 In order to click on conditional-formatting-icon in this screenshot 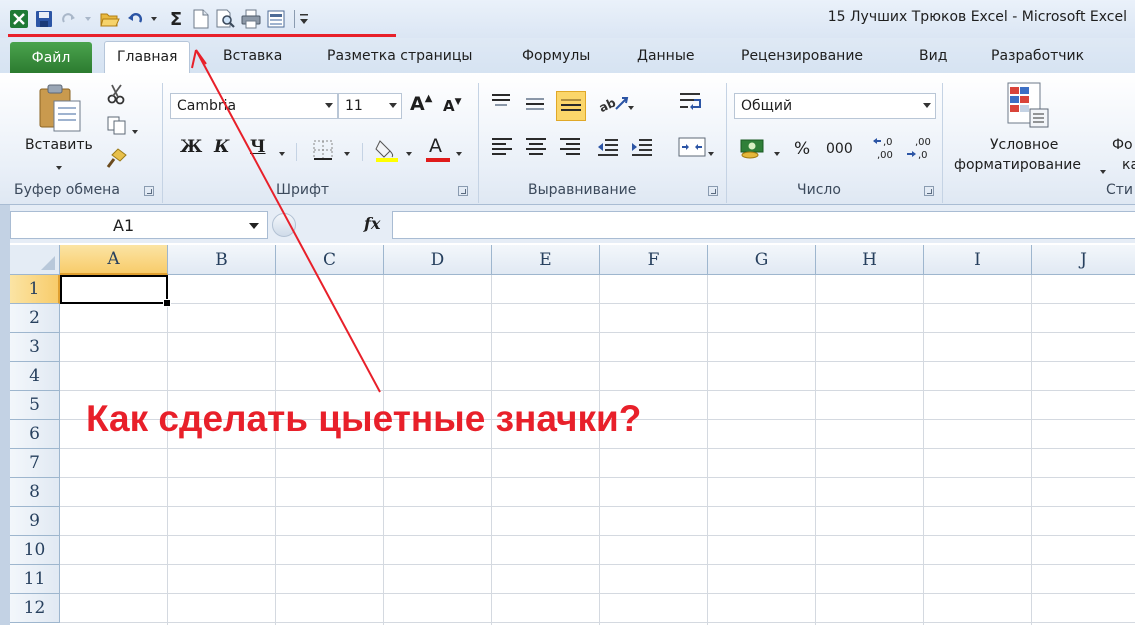, I will do `click(1029, 108)`.